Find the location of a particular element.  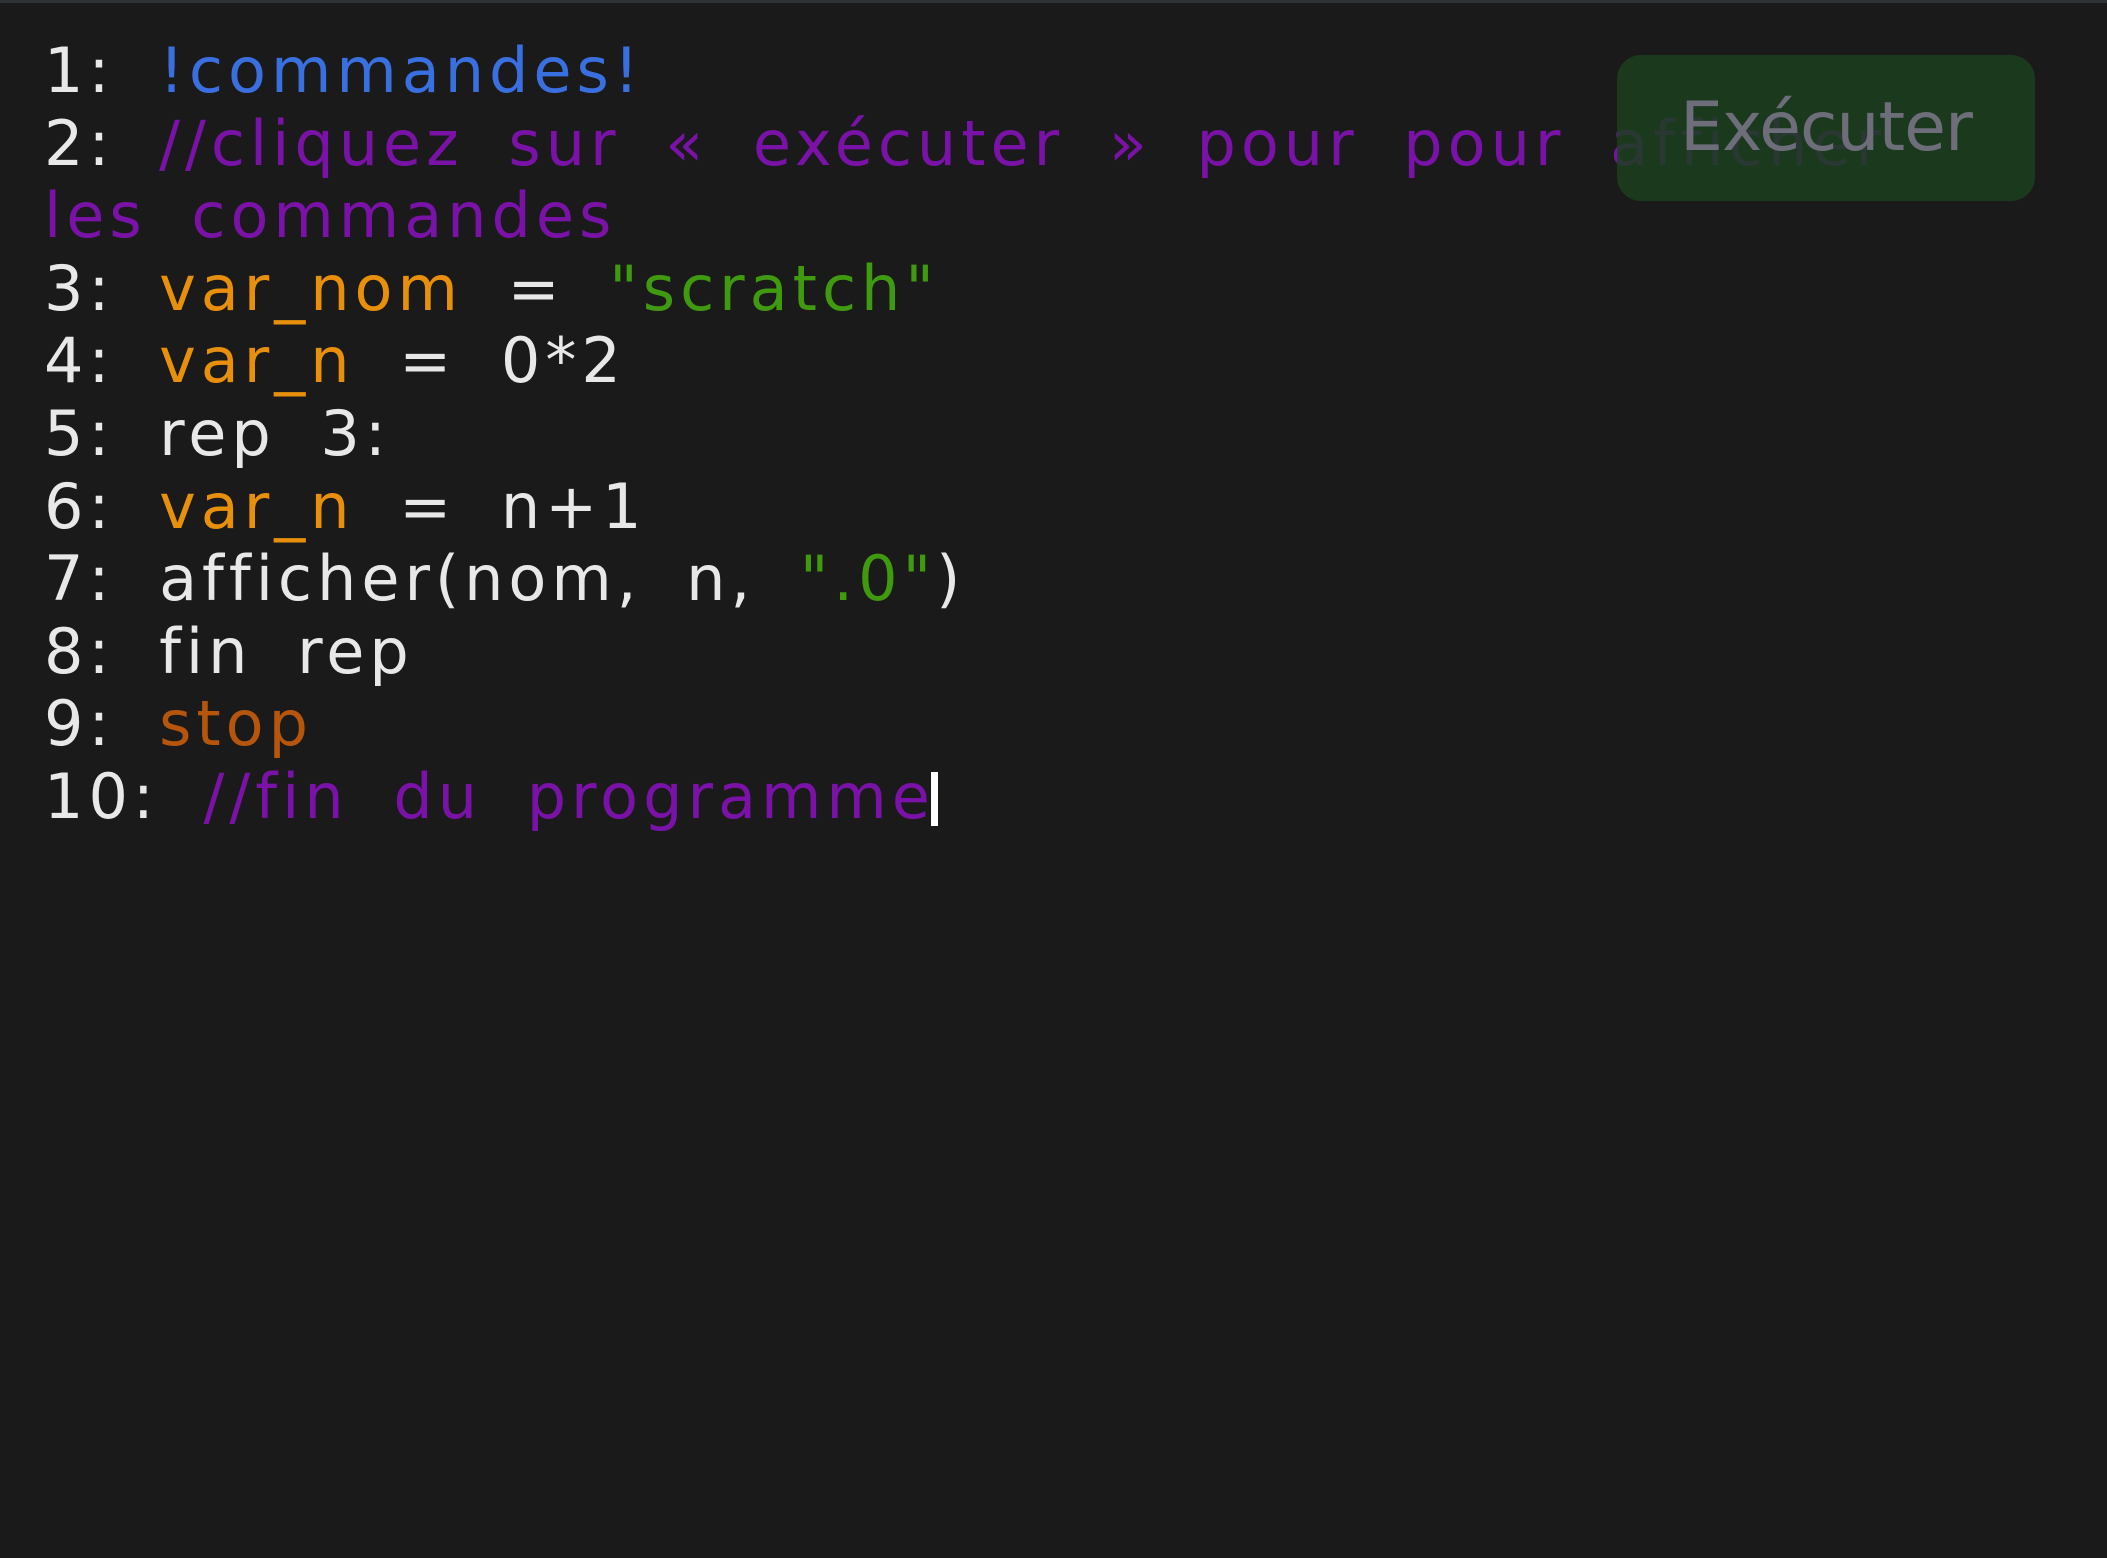

code-line: 7: afficher(nom, n, ".0") is located at coordinates (1024, 579).